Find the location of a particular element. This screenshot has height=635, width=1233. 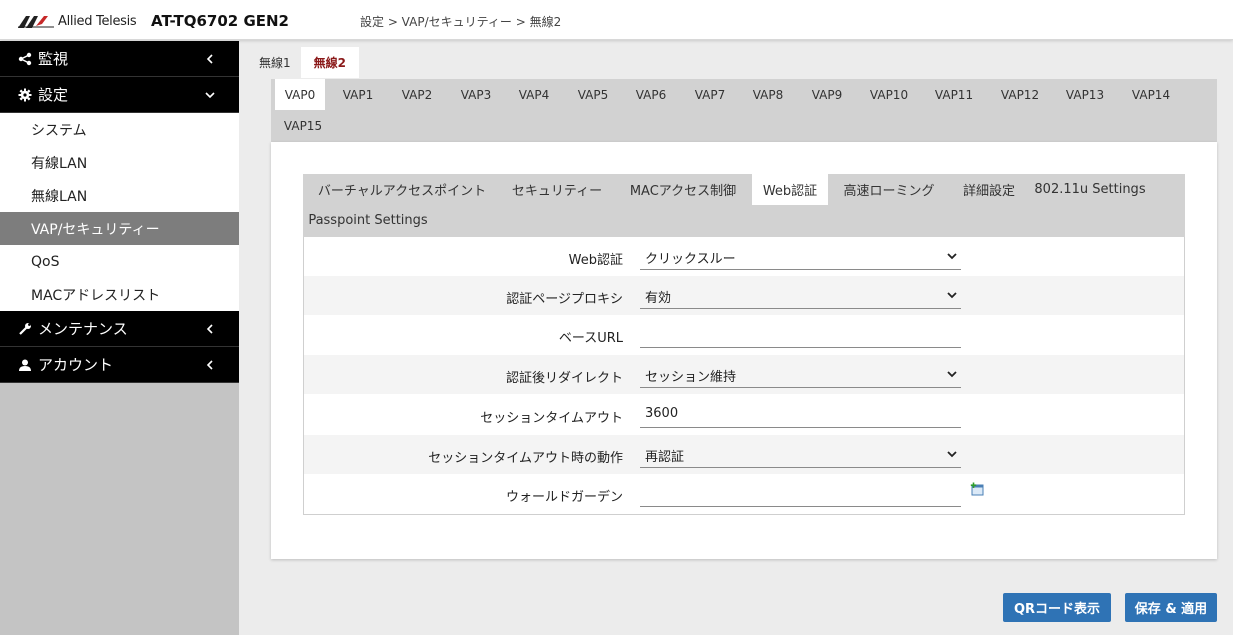

tab-vap0: VAP0 is located at coordinates (300, 94).